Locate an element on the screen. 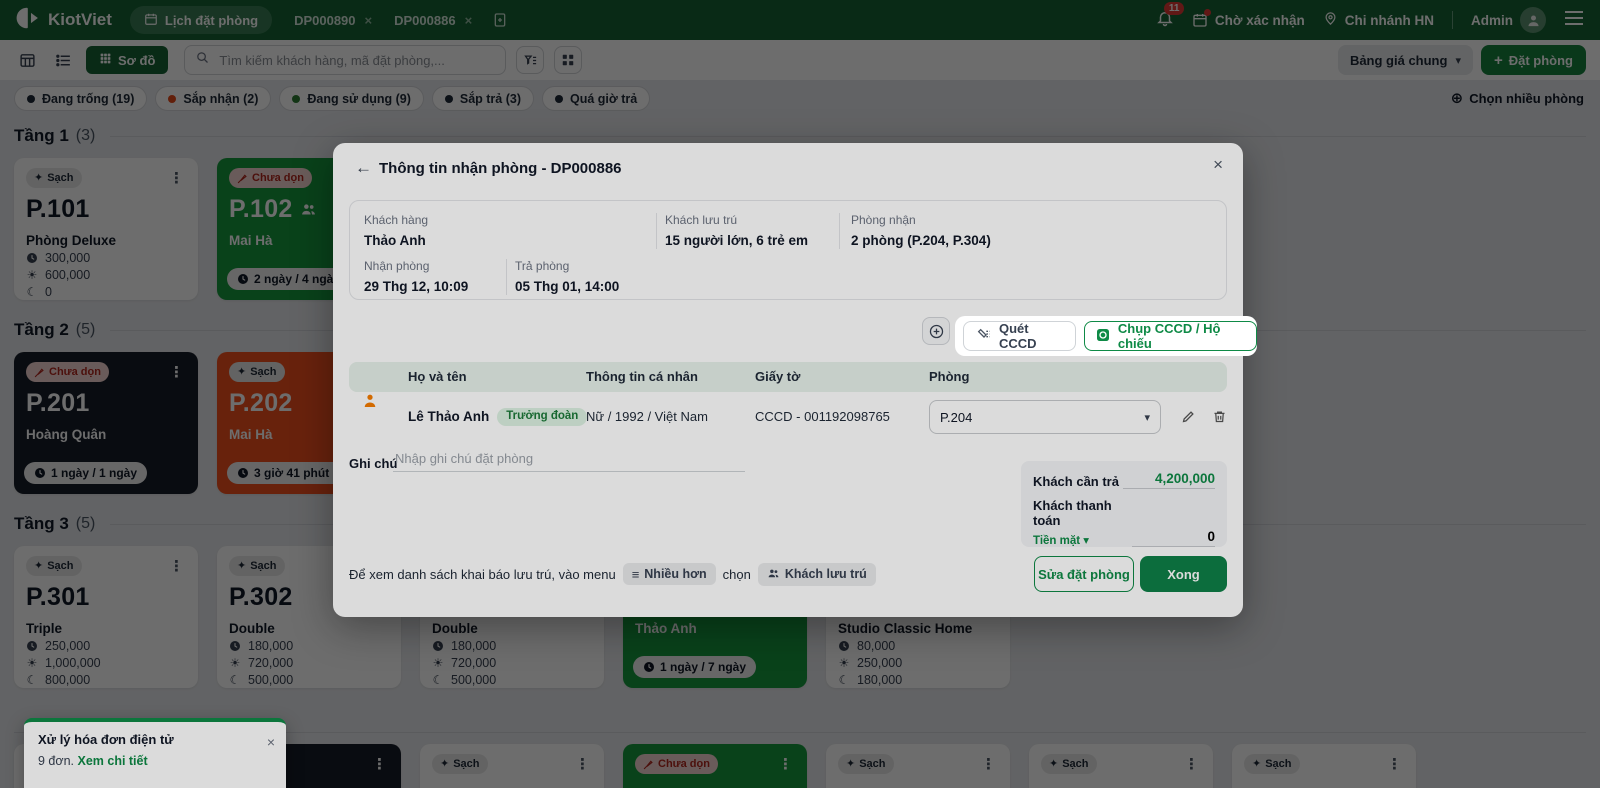 The width and height of the screenshot is (1600, 788). capture-cccd-label: Chụp CCCD / Hộ chiếu is located at coordinates (1169, 336).